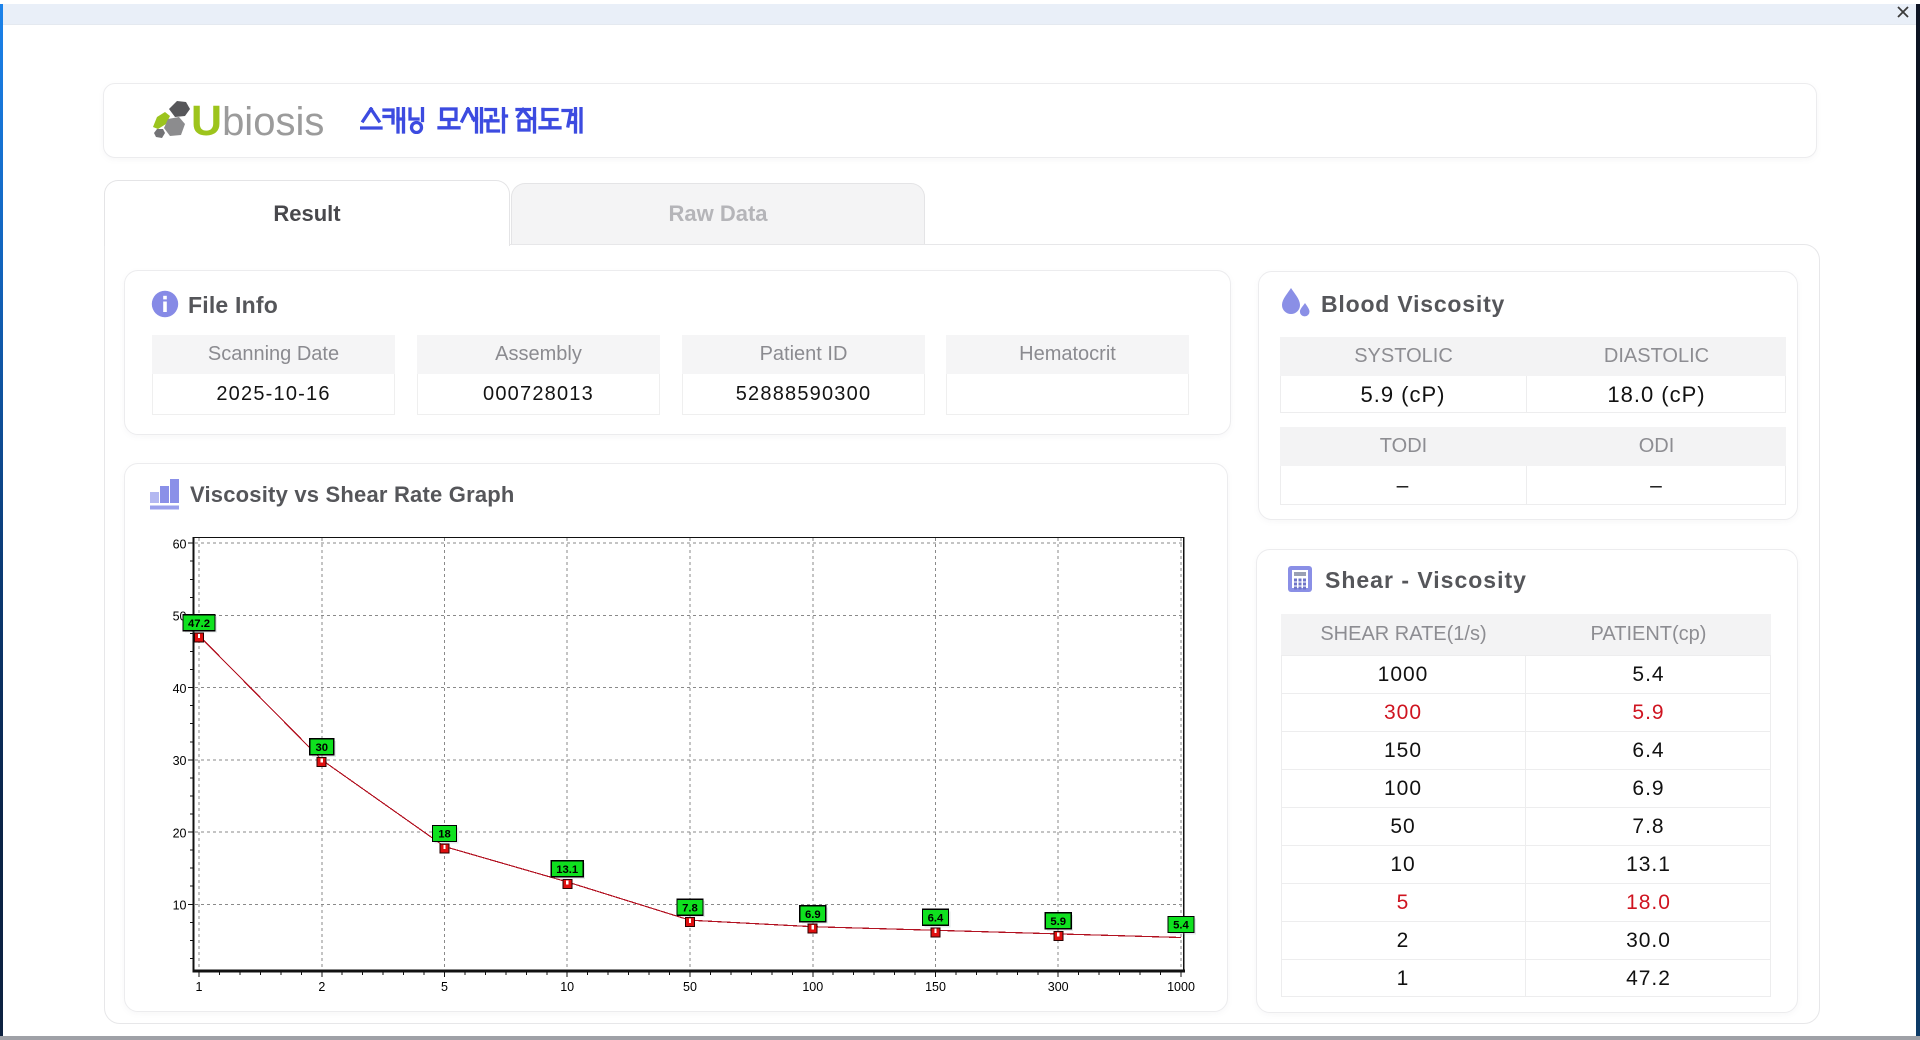  I want to click on svg-text: 47.2, so click(199, 624).